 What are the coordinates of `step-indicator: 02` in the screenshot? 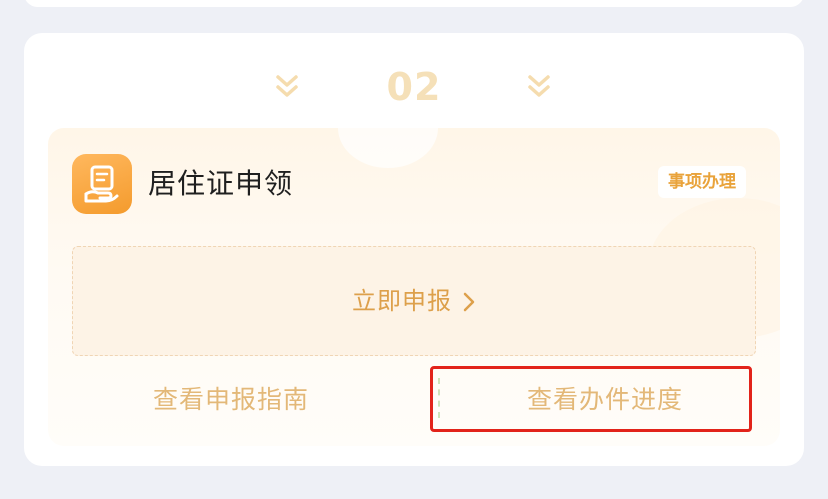 It's located at (414, 88).